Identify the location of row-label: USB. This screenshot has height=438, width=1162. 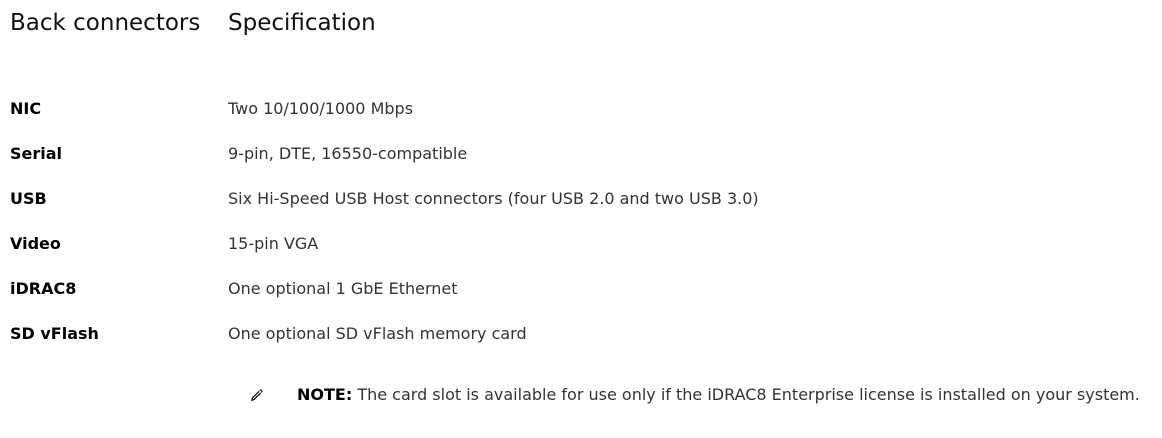
(28, 198).